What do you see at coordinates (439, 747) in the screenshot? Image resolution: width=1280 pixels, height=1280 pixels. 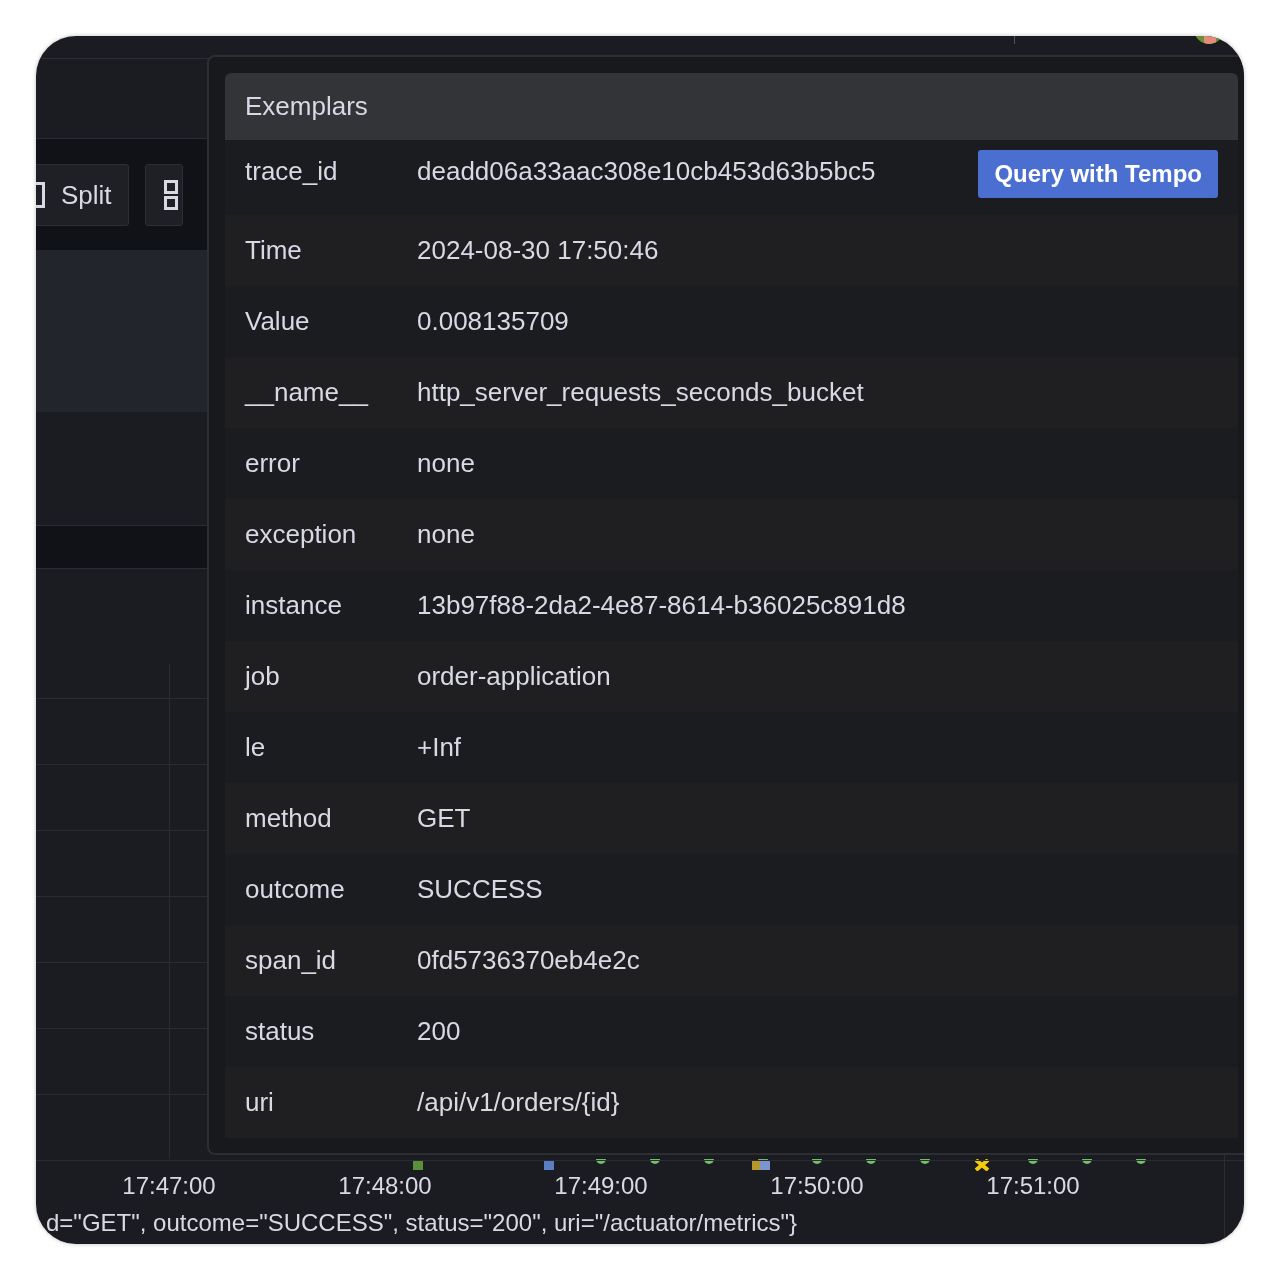 I see `label-value: +Inf` at bounding box center [439, 747].